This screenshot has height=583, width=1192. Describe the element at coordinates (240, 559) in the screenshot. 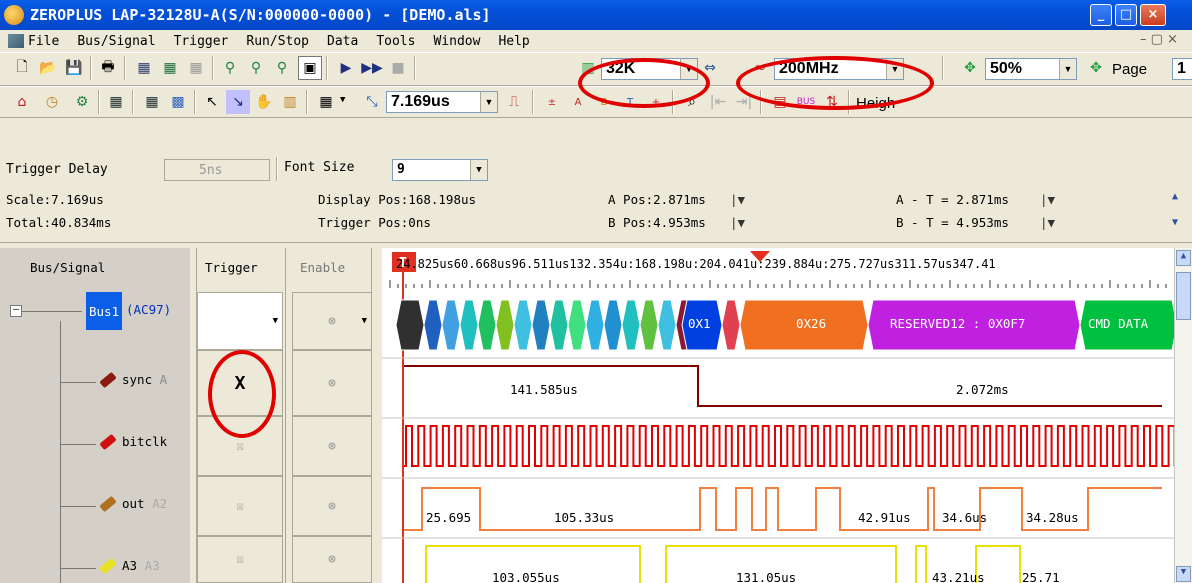

I see `a3-trigger-cell: ☒` at that location.